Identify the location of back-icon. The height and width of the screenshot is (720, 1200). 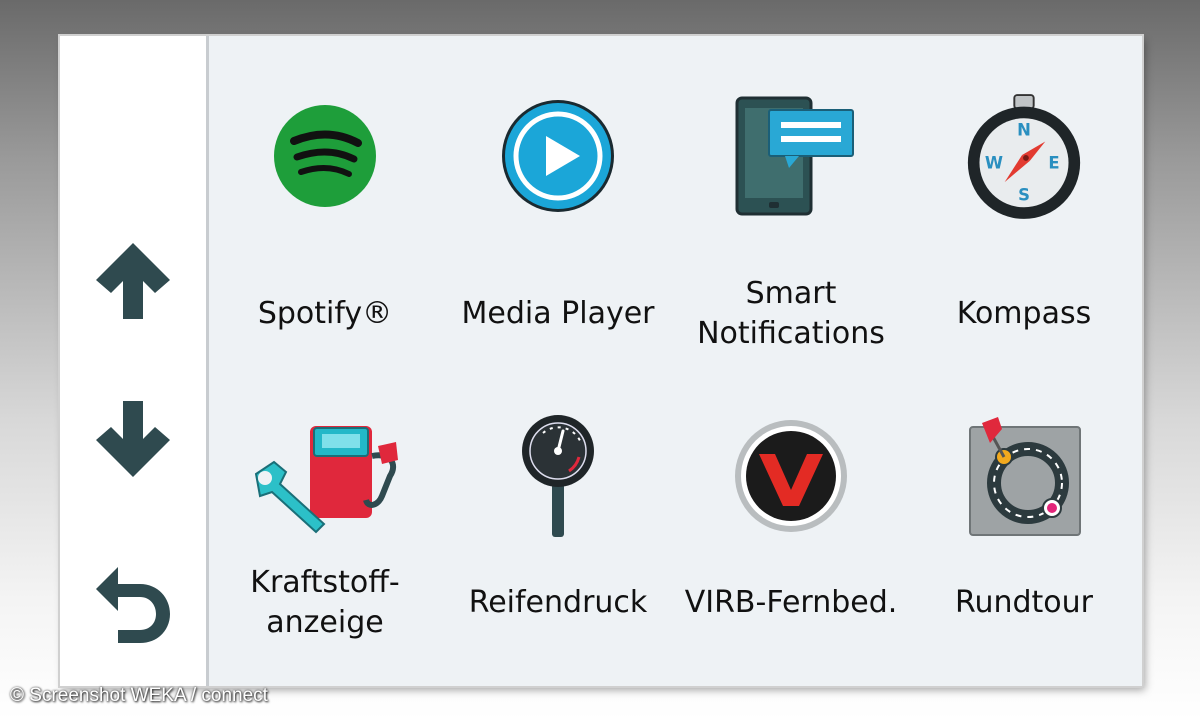
(133, 605).